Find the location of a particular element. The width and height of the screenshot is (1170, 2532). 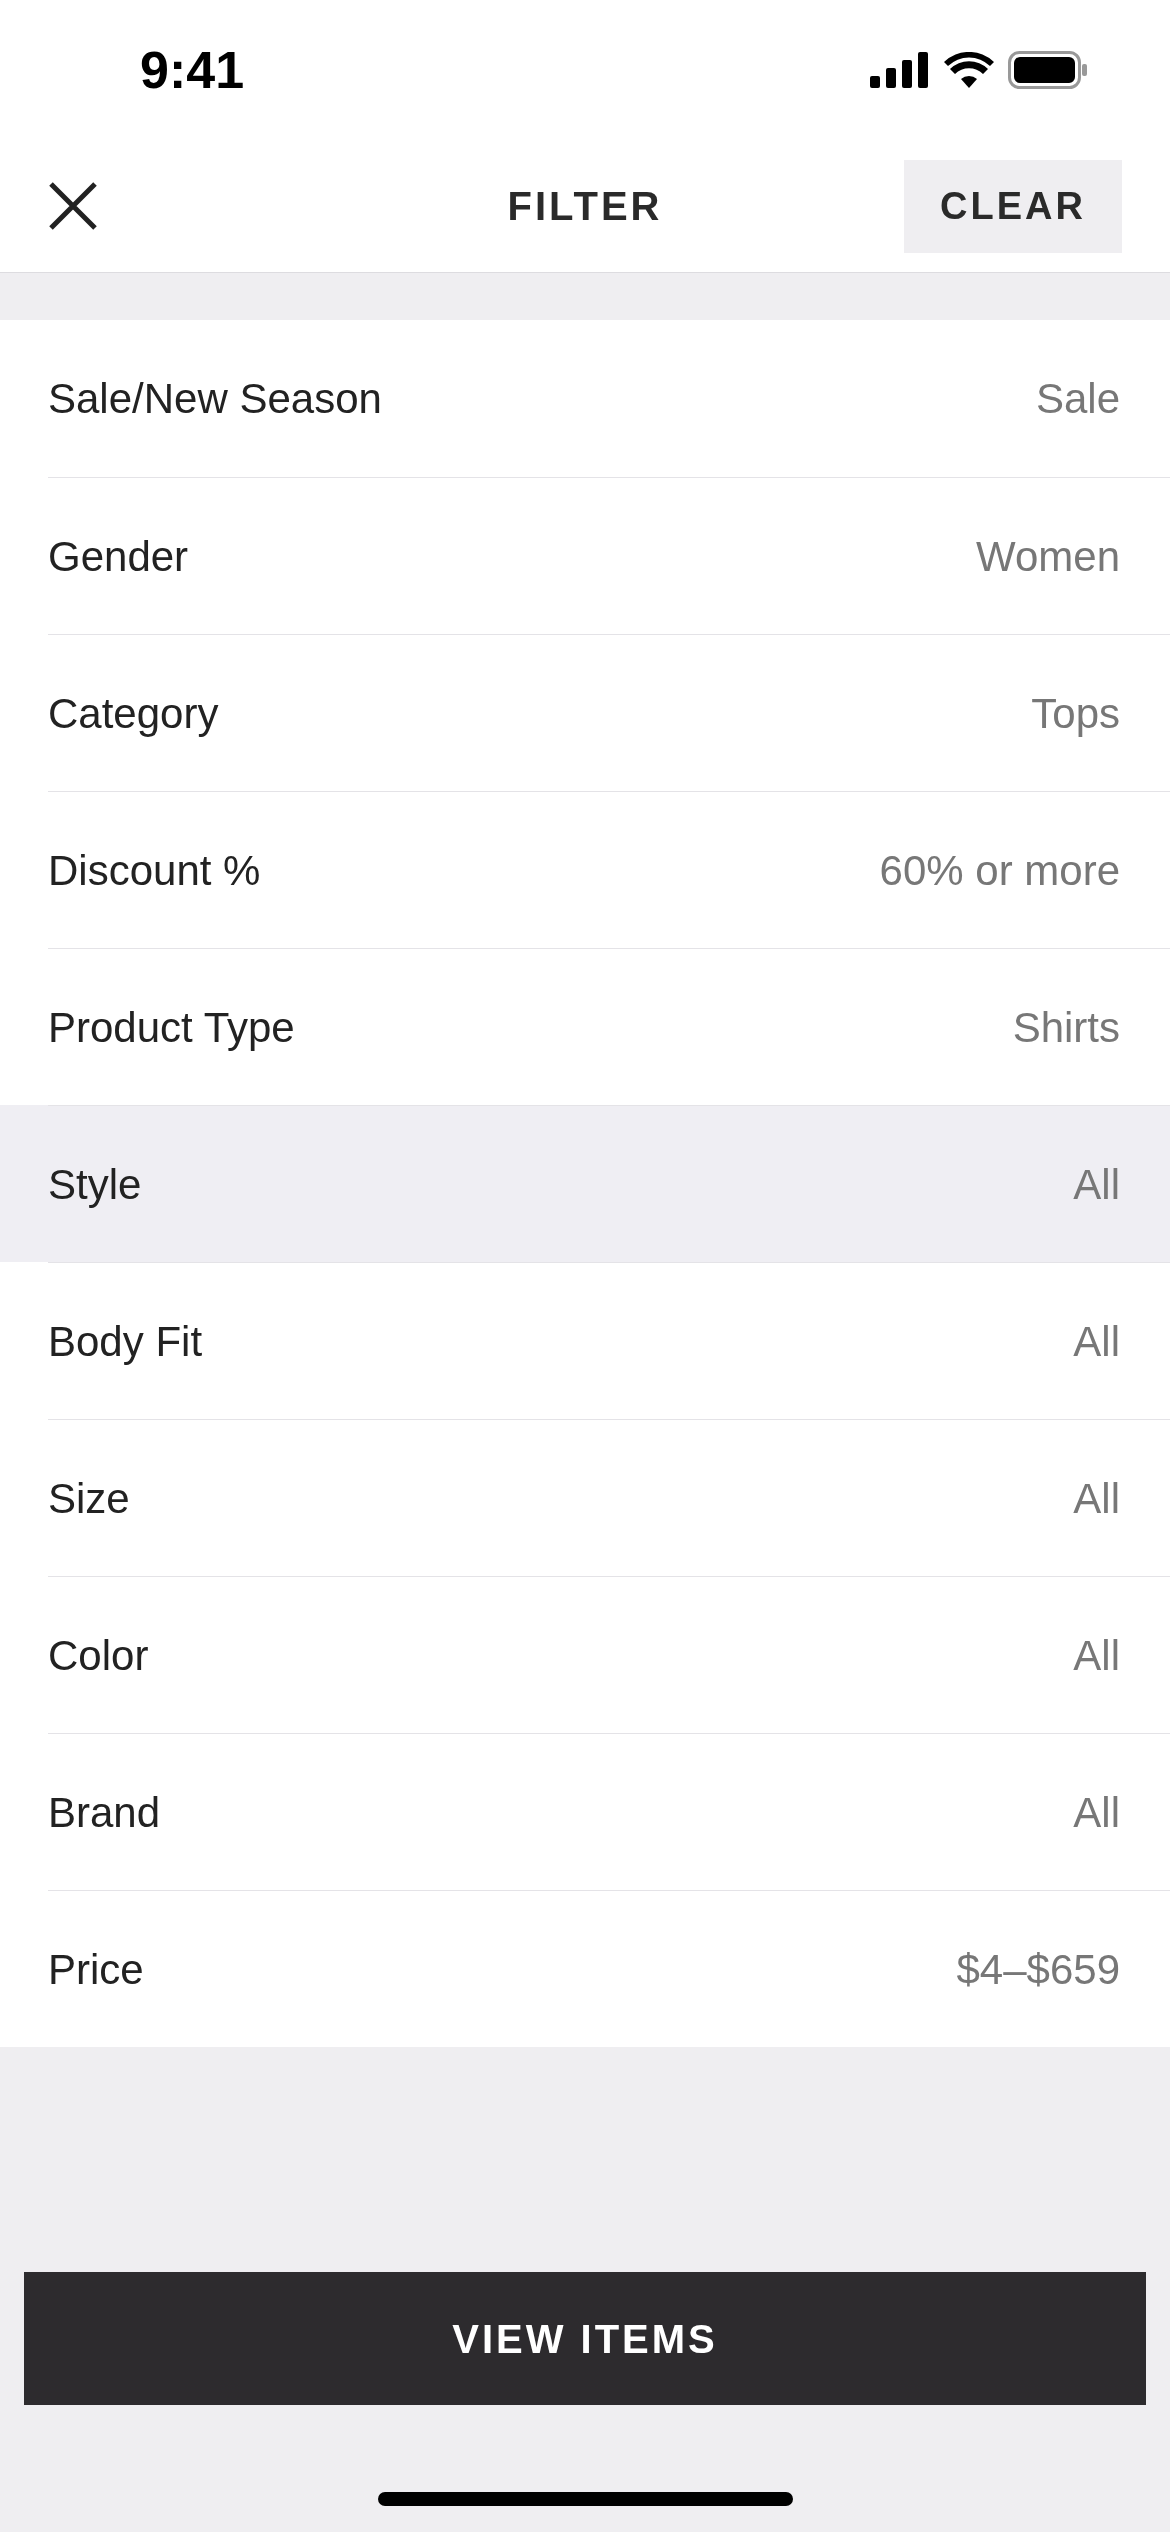

status-time: 9:41 is located at coordinates (192, 70).